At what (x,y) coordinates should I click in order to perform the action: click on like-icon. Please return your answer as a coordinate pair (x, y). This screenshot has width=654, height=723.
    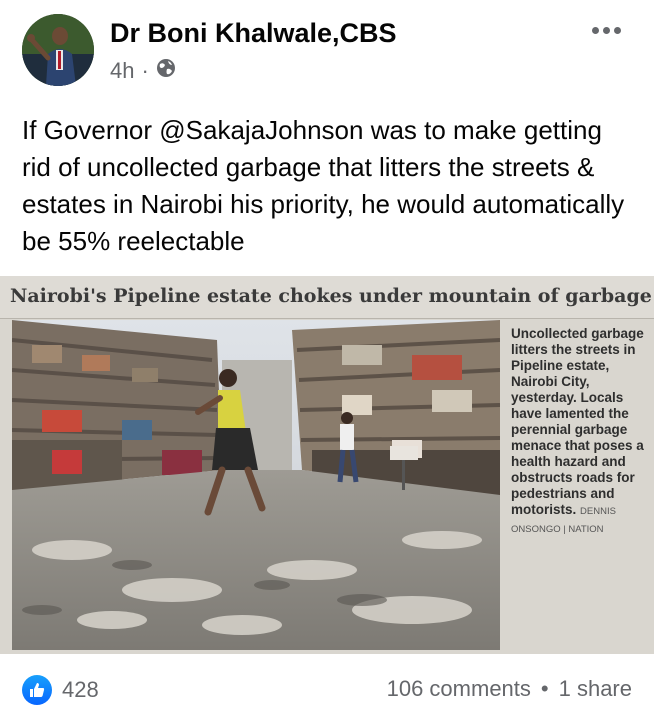
    Looking at the image, I should click on (37, 690).